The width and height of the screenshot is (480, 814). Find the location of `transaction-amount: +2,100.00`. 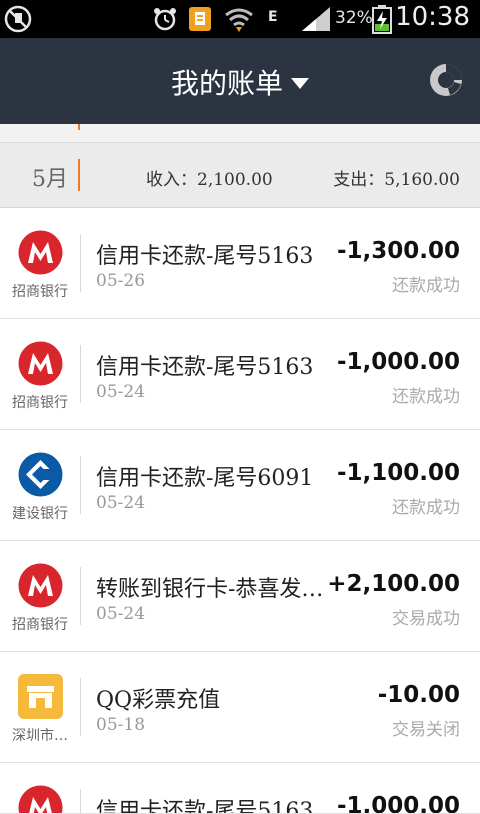

transaction-amount: +2,100.00 is located at coordinates (393, 584).